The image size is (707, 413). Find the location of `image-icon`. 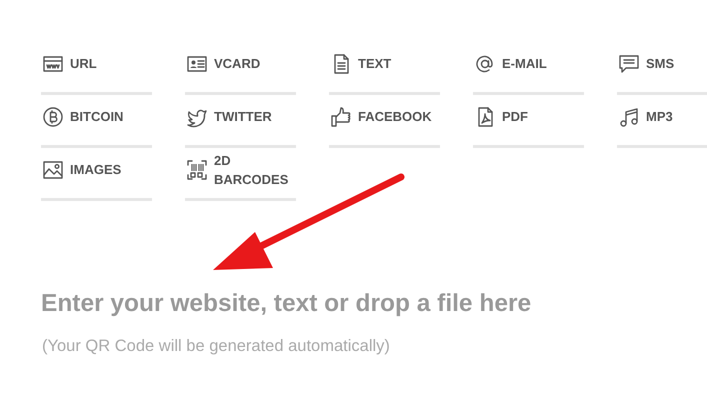

image-icon is located at coordinates (53, 170).